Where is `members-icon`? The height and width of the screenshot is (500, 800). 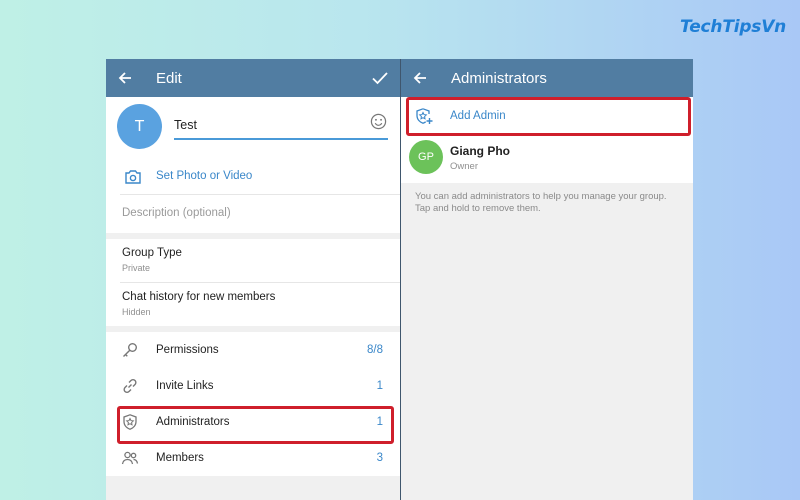 members-icon is located at coordinates (130, 458).